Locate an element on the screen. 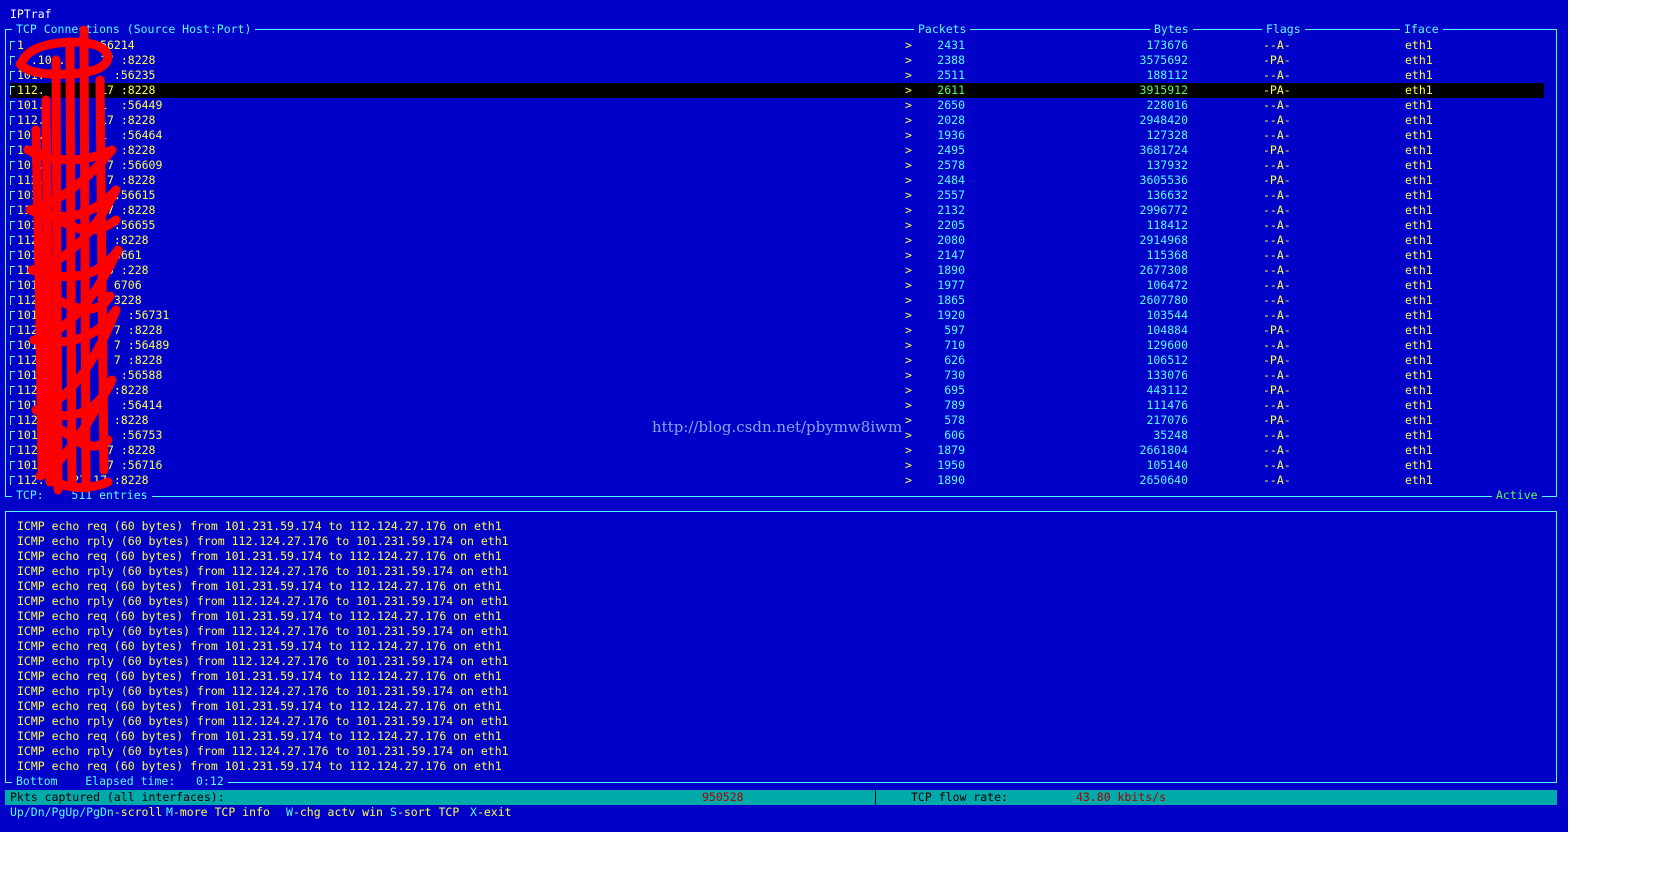 The width and height of the screenshot is (1668, 886). table-row: 112. 5 :228 >1890 2677308 --A-eth1 is located at coordinates (777, 270).